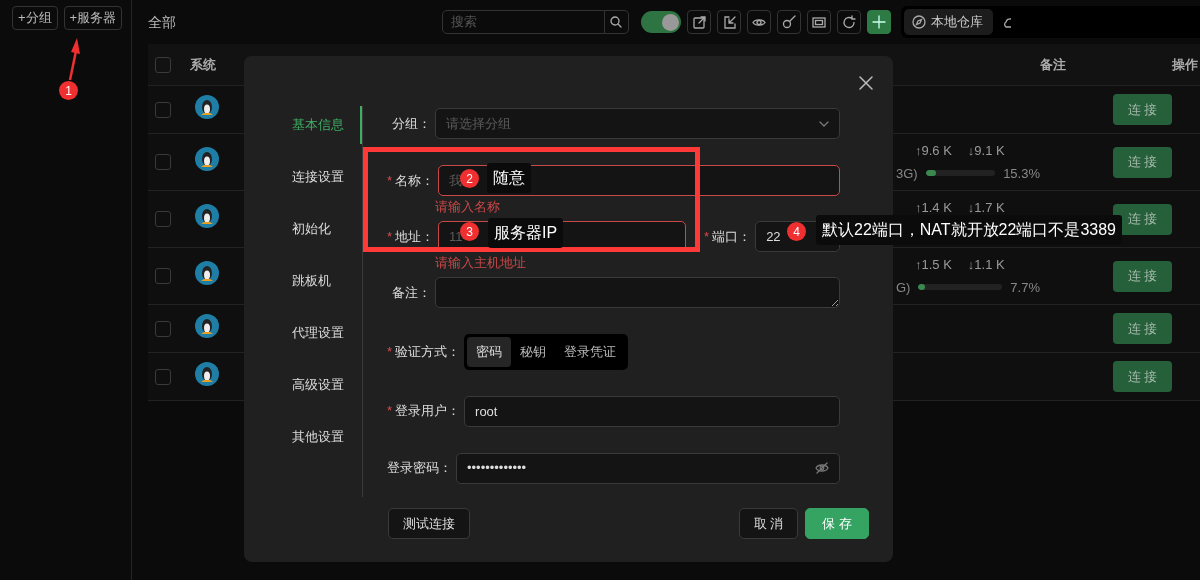 The width and height of the screenshot is (1200, 580). What do you see at coordinates (907, 173) in the screenshot?
I see `memory-text: 3G)` at bounding box center [907, 173].